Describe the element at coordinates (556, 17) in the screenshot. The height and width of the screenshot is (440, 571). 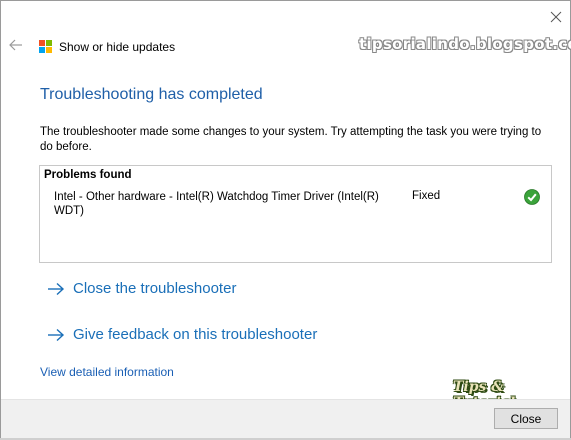
I see `close-window-icon` at that location.